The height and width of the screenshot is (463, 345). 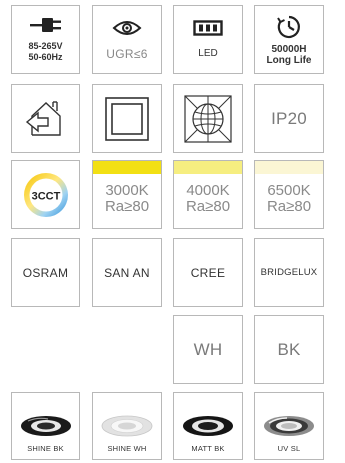 What do you see at coordinates (208, 39) in the screenshot?
I see `led-tile: LED` at bounding box center [208, 39].